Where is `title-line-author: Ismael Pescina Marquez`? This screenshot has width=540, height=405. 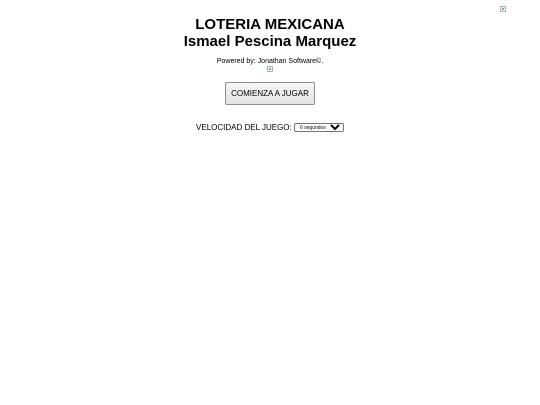 title-line-author: Ismael Pescina Marquez is located at coordinates (270, 41).